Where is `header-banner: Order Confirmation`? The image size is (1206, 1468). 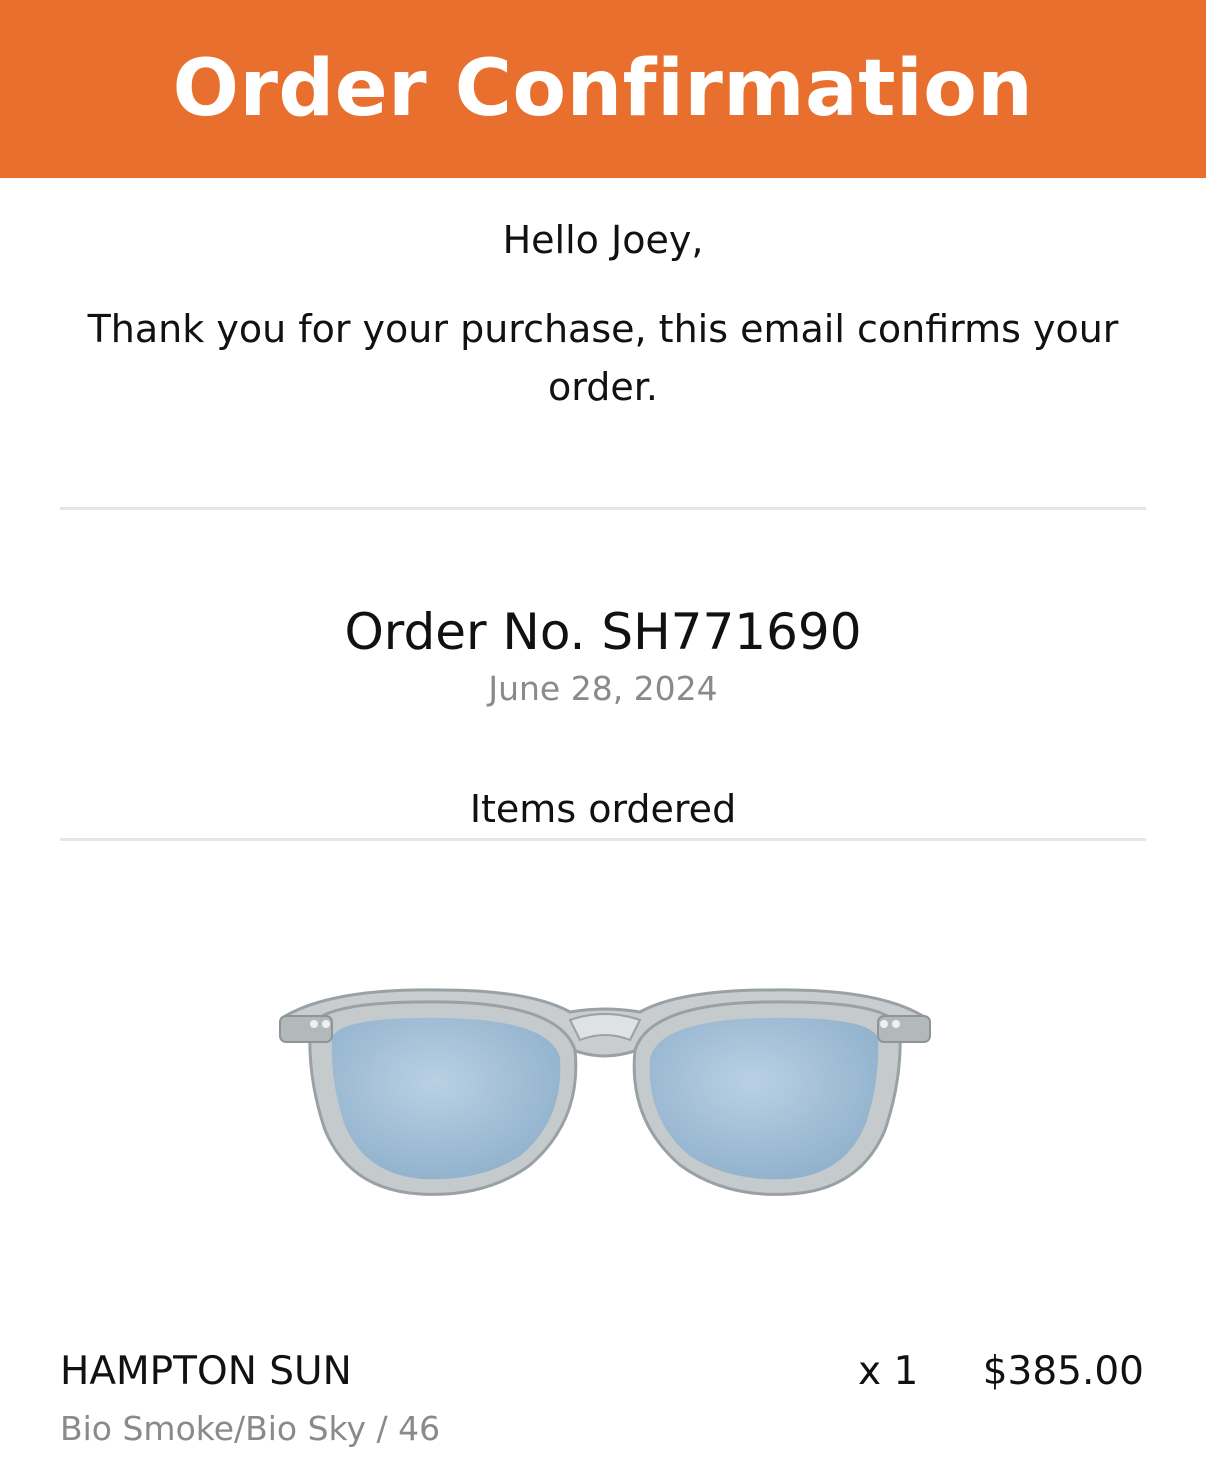
header-banner: Order Confirmation is located at coordinates (603, 89).